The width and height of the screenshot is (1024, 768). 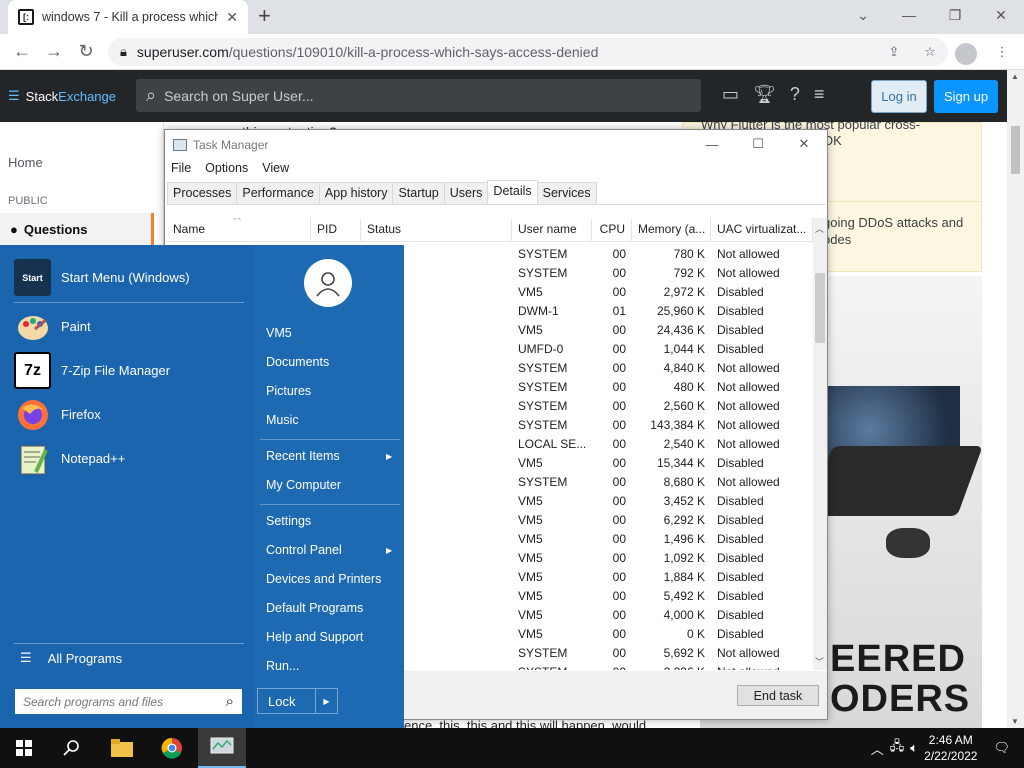 What do you see at coordinates (22, 52) in the screenshot?
I see `back-icon: ←` at bounding box center [22, 52].